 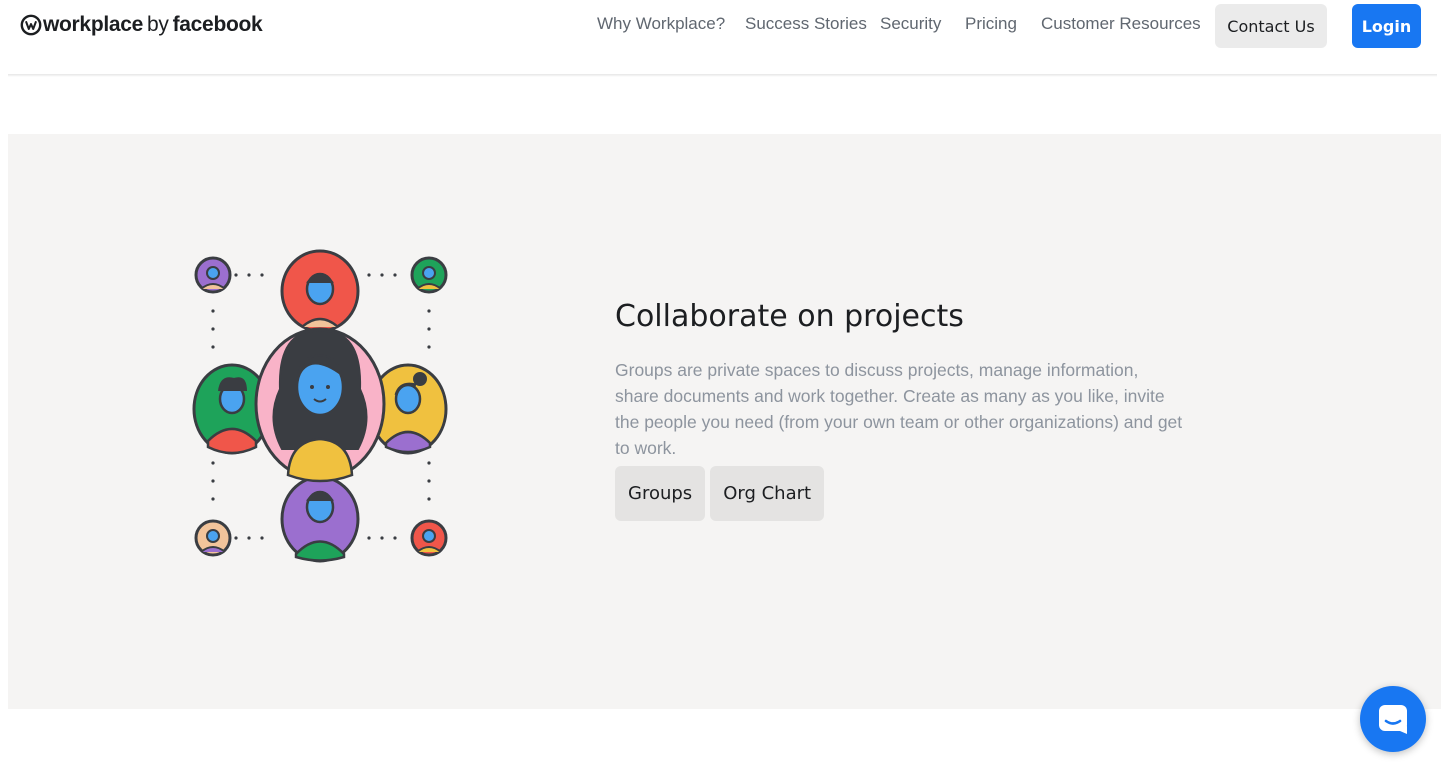 I want to click on org-chart-button: Org Chart, so click(x=767, y=493).